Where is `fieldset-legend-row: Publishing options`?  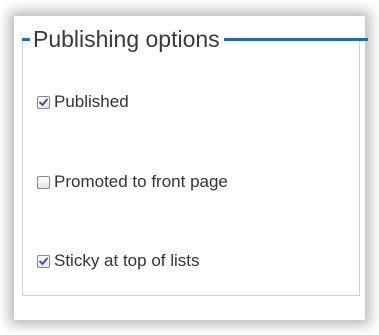 fieldset-legend-row: Publishing options is located at coordinates (195, 39).